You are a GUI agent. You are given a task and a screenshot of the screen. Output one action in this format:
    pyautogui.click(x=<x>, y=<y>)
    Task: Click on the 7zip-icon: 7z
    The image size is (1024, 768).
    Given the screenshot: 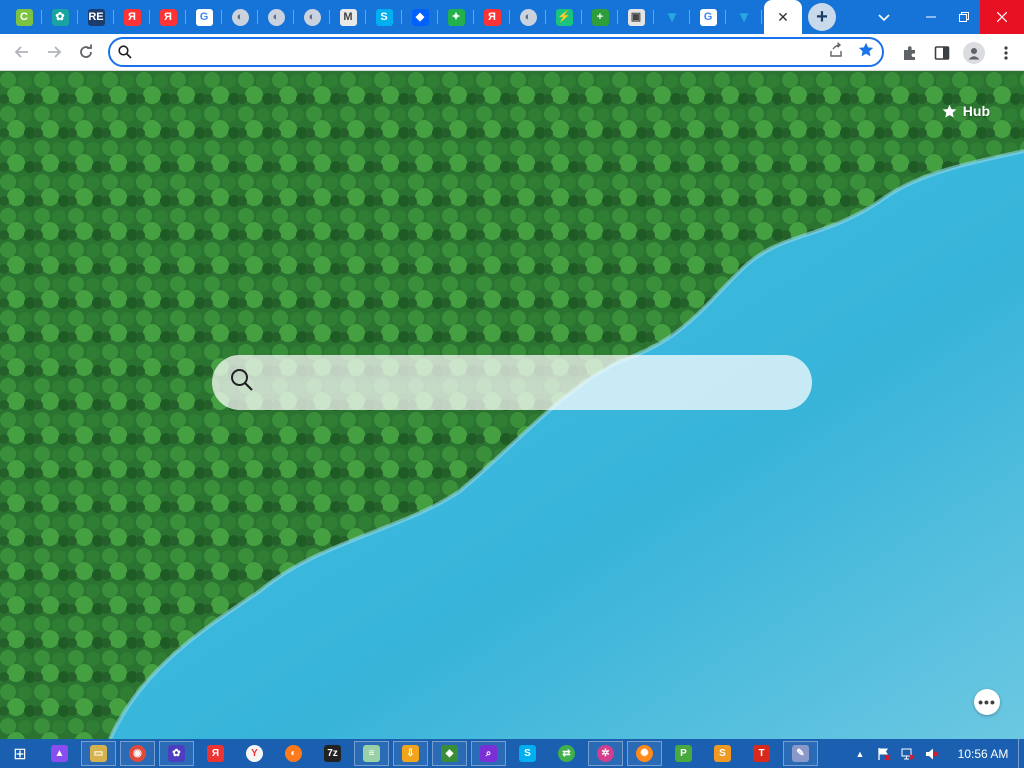 What is the action you would take?
    pyautogui.click(x=332, y=753)
    